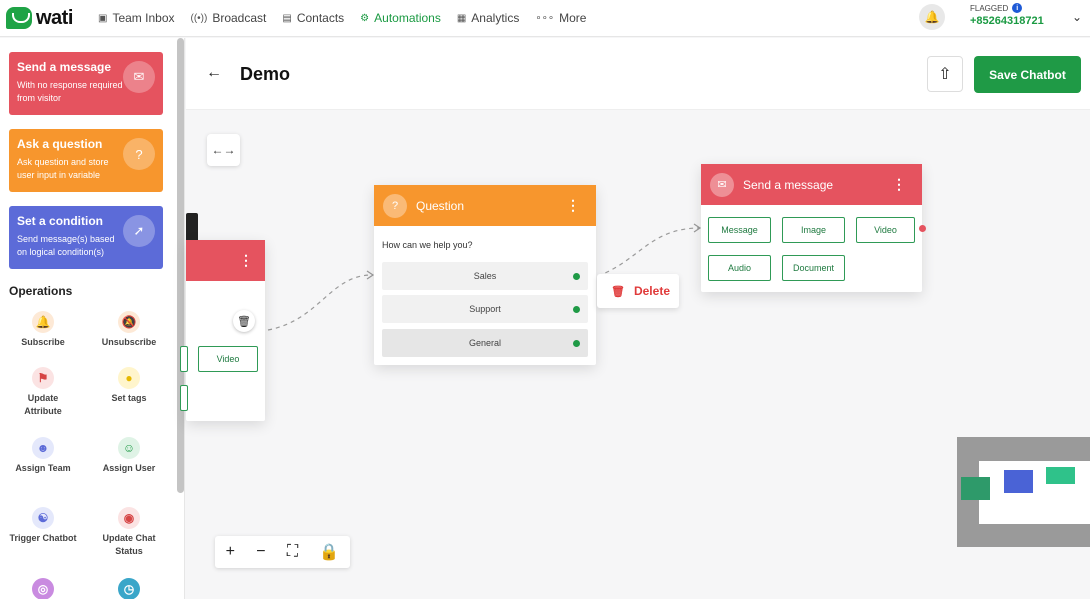 The width and height of the screenshot is (1090, 599). I want to click on option-label: Support, so click(485, 309).